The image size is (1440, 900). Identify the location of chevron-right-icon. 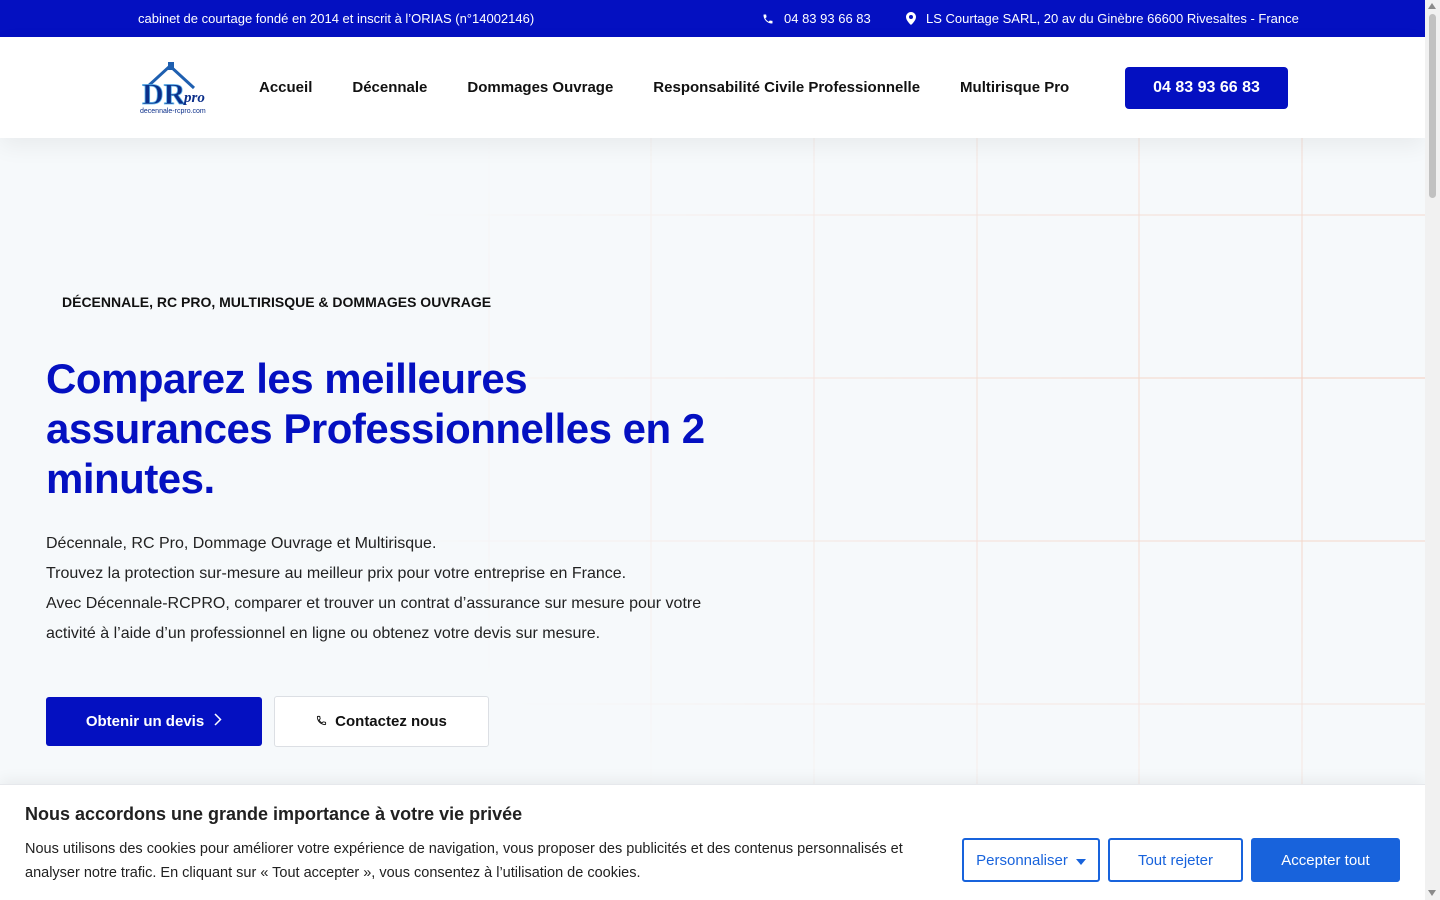
(218, 721).